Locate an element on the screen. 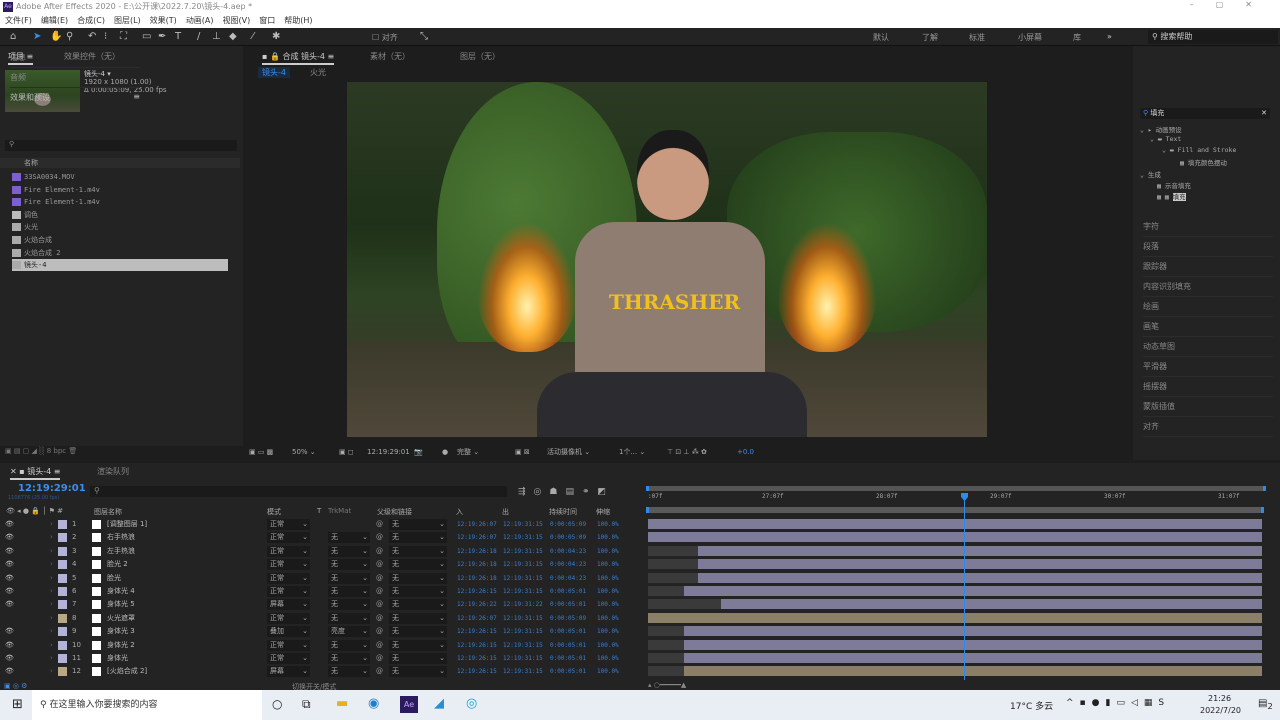 This screenshot has width=1280, height=720. exposure-value: +0.0 is located at coordinates (745, 452).